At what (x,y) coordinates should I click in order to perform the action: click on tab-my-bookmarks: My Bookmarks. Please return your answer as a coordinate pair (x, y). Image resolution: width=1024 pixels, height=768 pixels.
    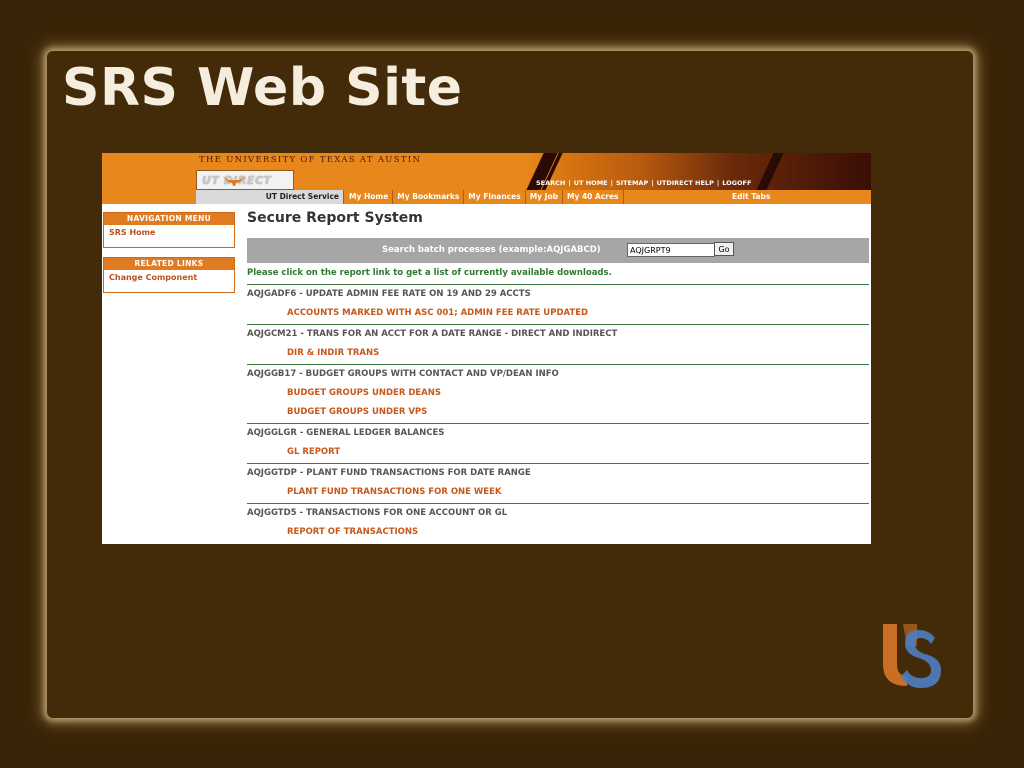
    Looking at the image, I should click on (429, 197).